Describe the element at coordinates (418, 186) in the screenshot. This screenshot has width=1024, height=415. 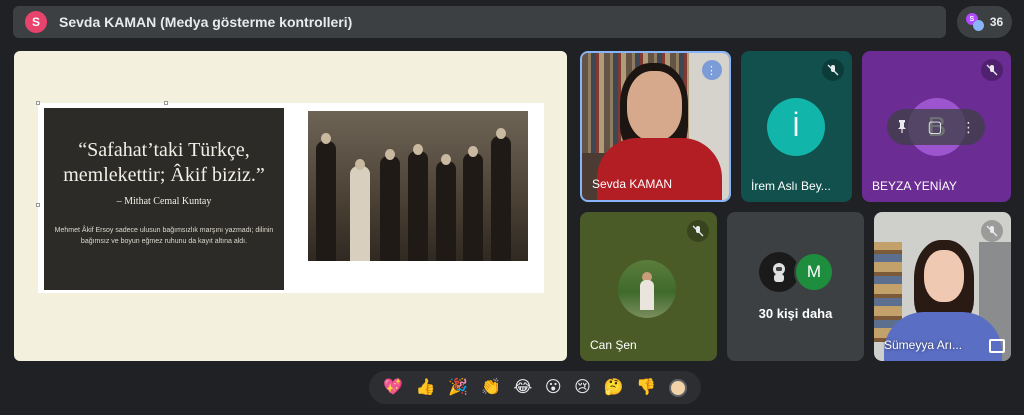
I see `historic-group-photo` at that location.